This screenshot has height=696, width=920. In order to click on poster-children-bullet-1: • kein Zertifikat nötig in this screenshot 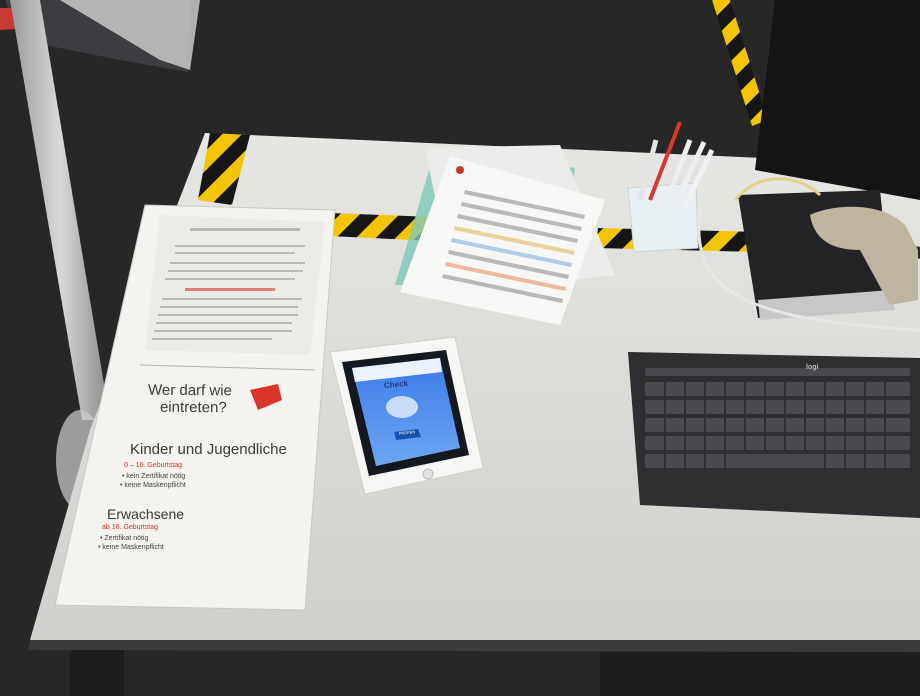, I will do `click(154, 476)`.